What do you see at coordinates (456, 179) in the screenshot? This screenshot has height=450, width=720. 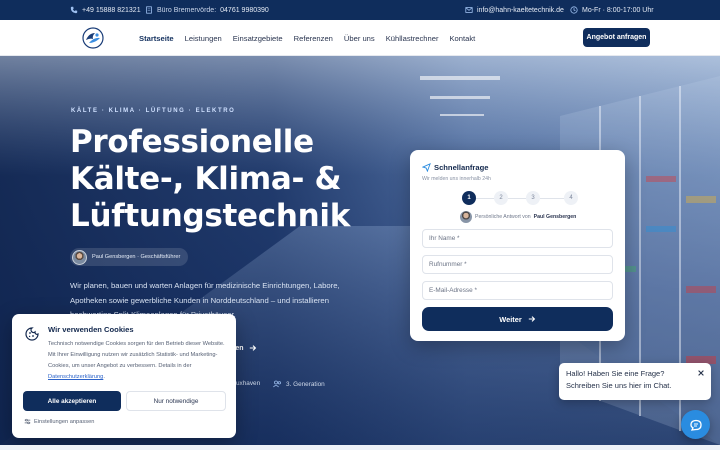 I see `quick-request-subtitle: Wir melden uns innerhalb 24h` at bounding box center [456, 179].